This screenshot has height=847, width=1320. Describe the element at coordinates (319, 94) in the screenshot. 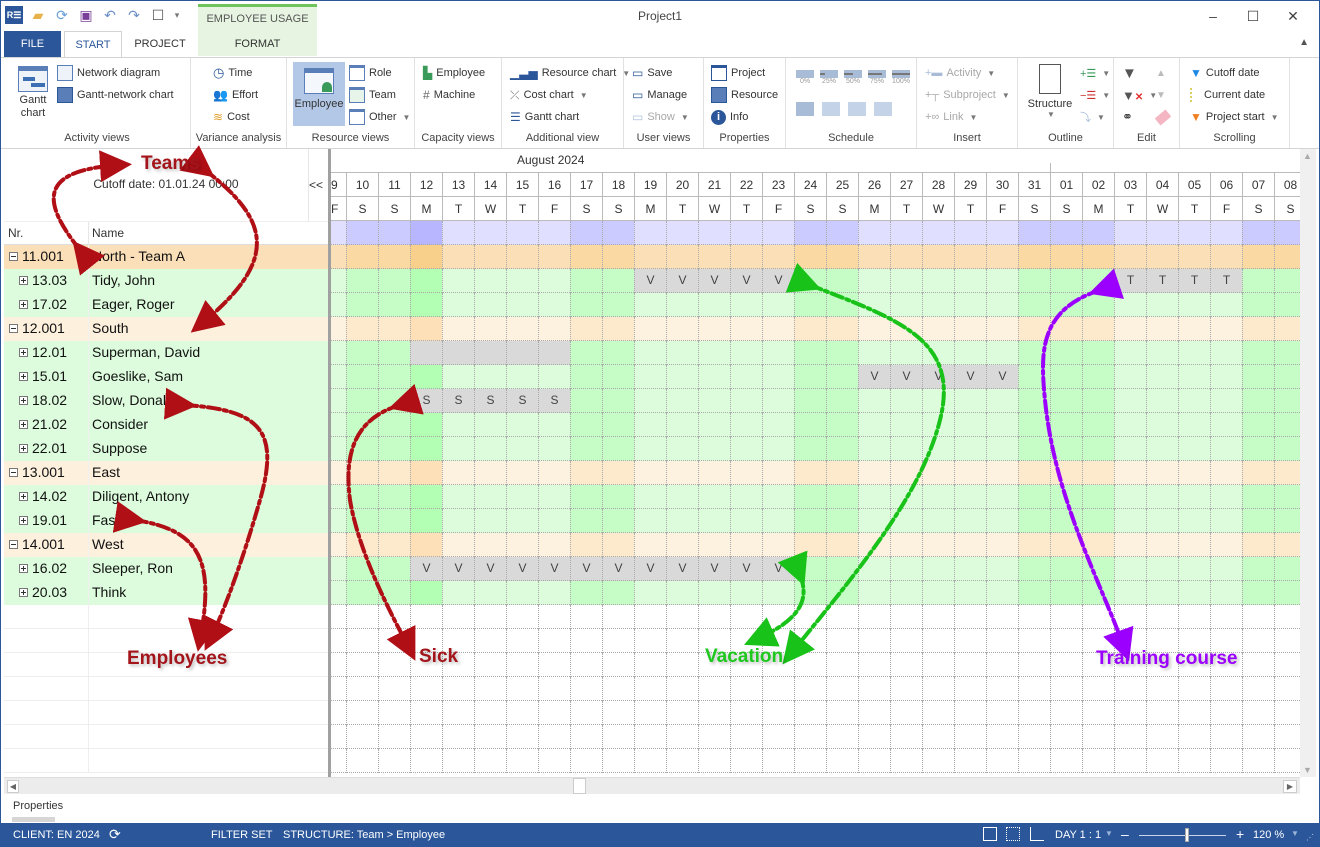

I see `employee-view-button: Employee` at that location.